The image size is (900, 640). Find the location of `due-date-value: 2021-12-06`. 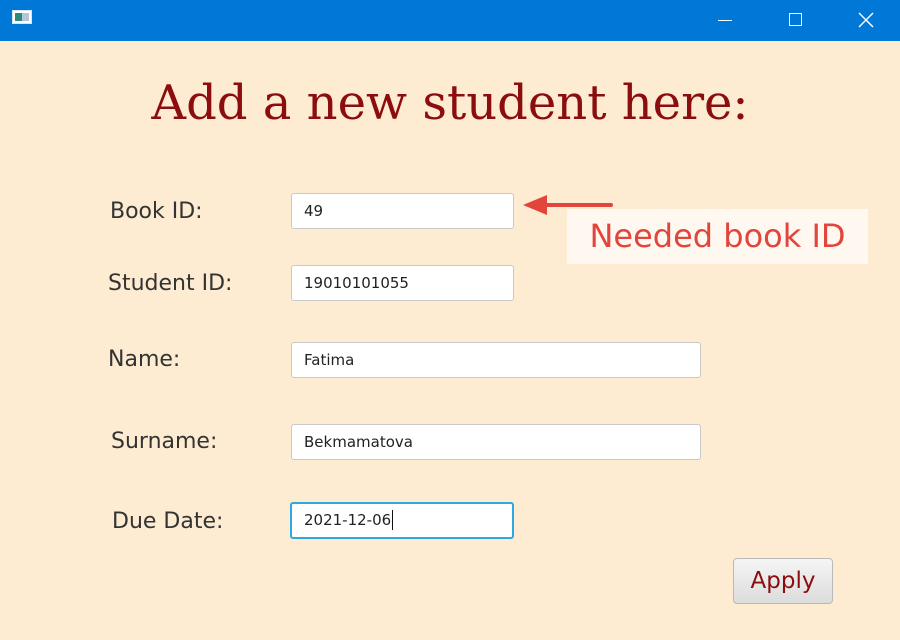

due-date-value: 2021-12-06 is located at coordinates (348, 520).